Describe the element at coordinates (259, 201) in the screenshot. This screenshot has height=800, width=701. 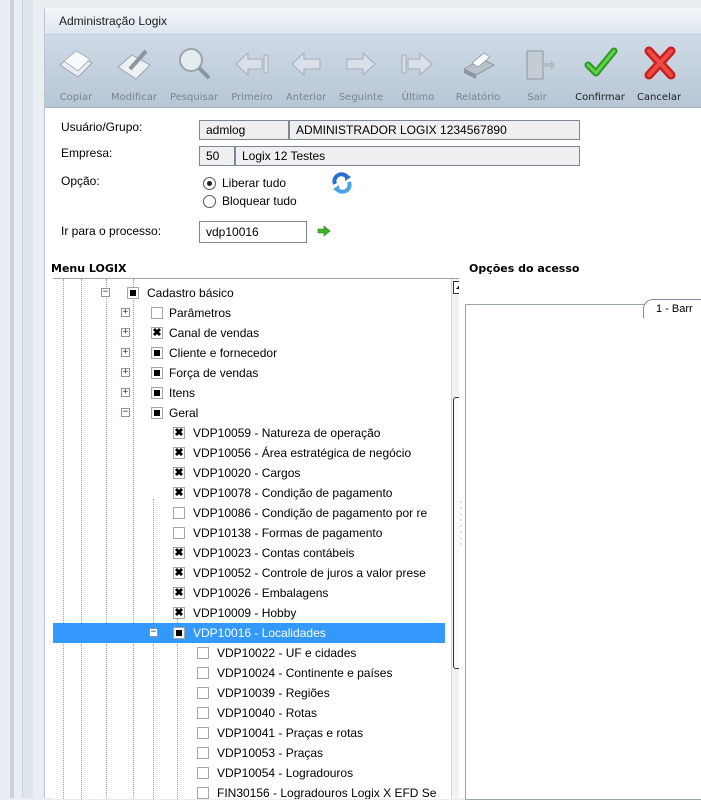
I see `block-all-label: Bloquear tudo` at that location.